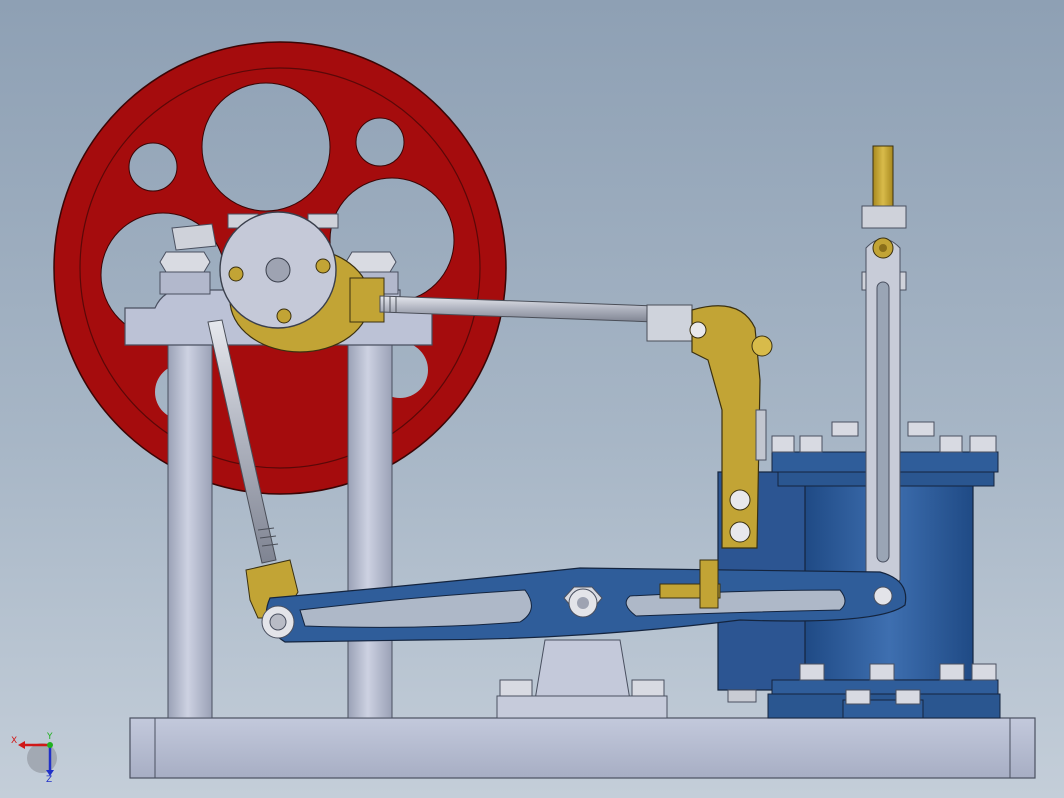 Image resolution: width=1064 pixels, height=798 pixels. I want to click on triad-z-label: Z, so click(49, 780).